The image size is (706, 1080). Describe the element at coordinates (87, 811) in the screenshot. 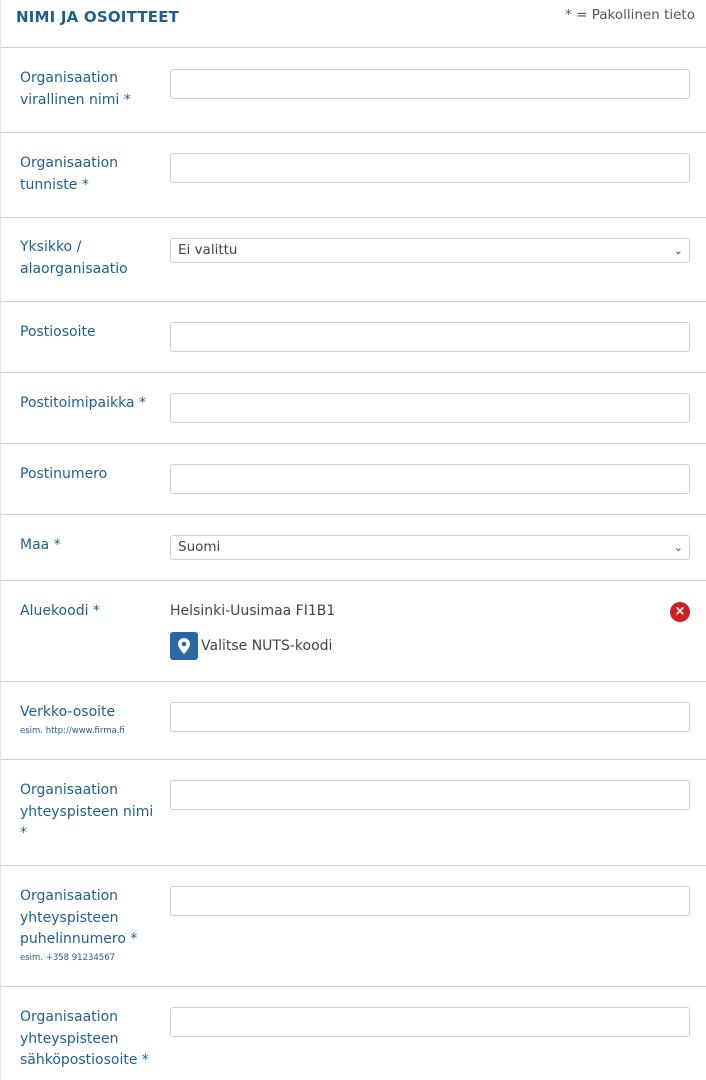

I see `contact-name-label: Organisaation yhteyspisteen nimi *` at that location.